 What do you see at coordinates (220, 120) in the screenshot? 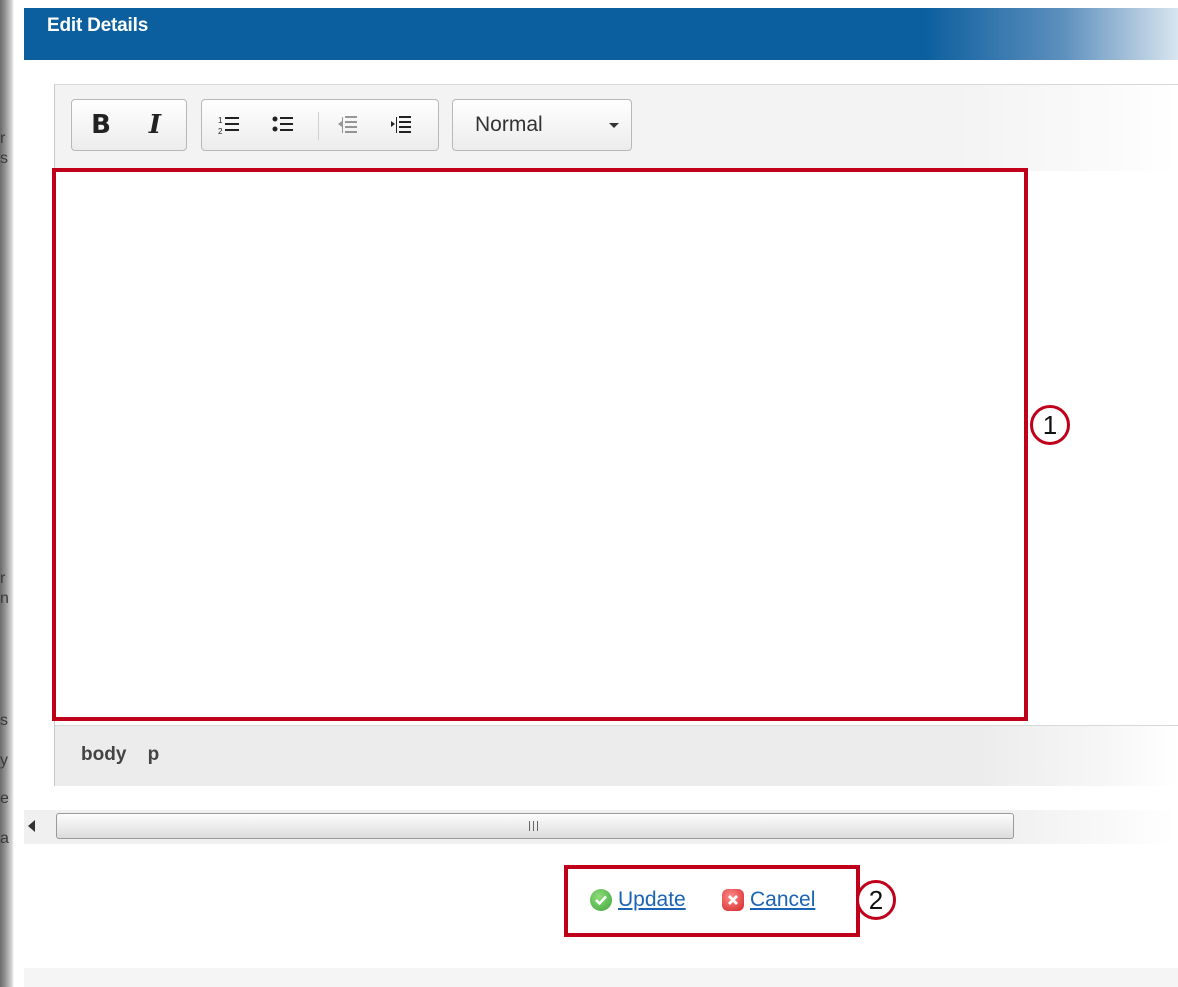
I see `svg-text: 1` at bounding box center [220, 120].